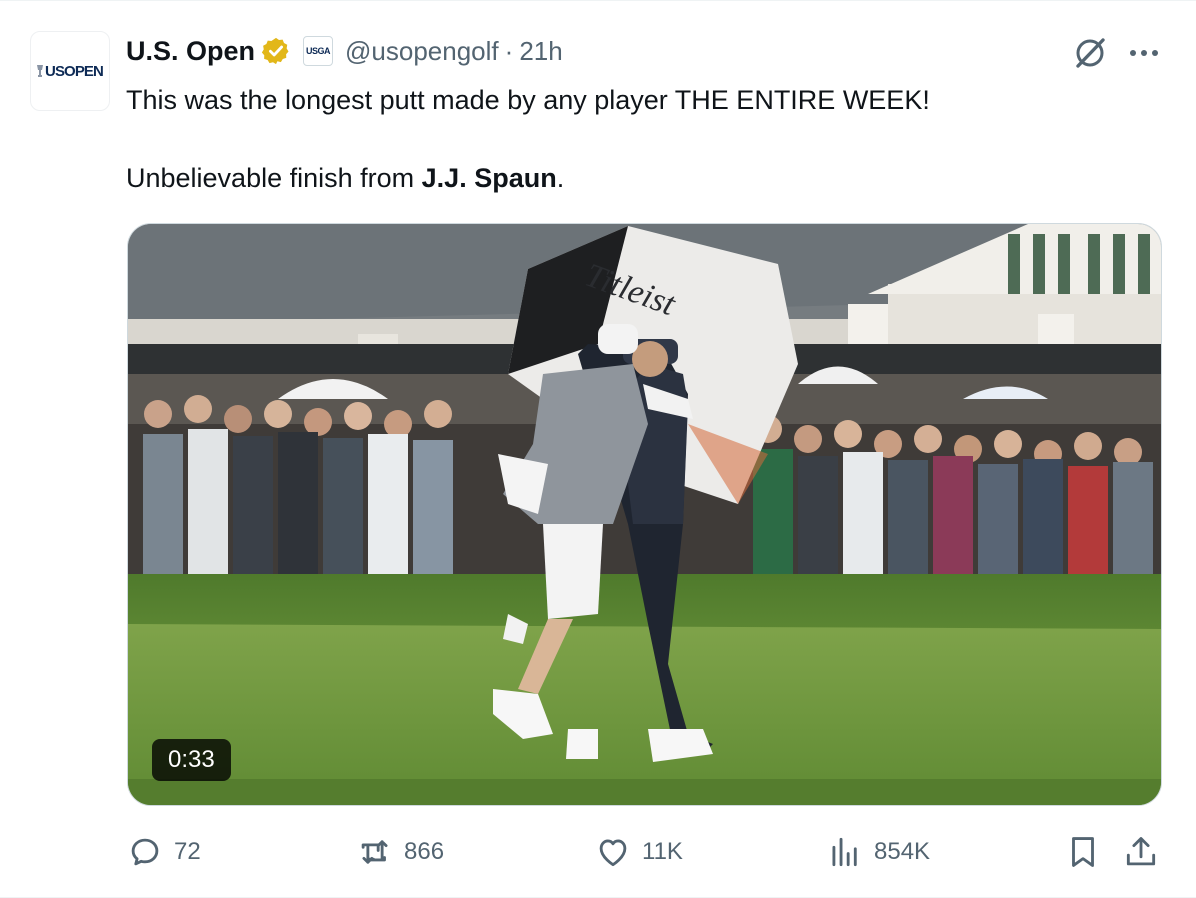  Describe the element at coordinates (274, 178) in the screenshot. I see `tweet-text-prefix: Unbelievable finish from` at that location.